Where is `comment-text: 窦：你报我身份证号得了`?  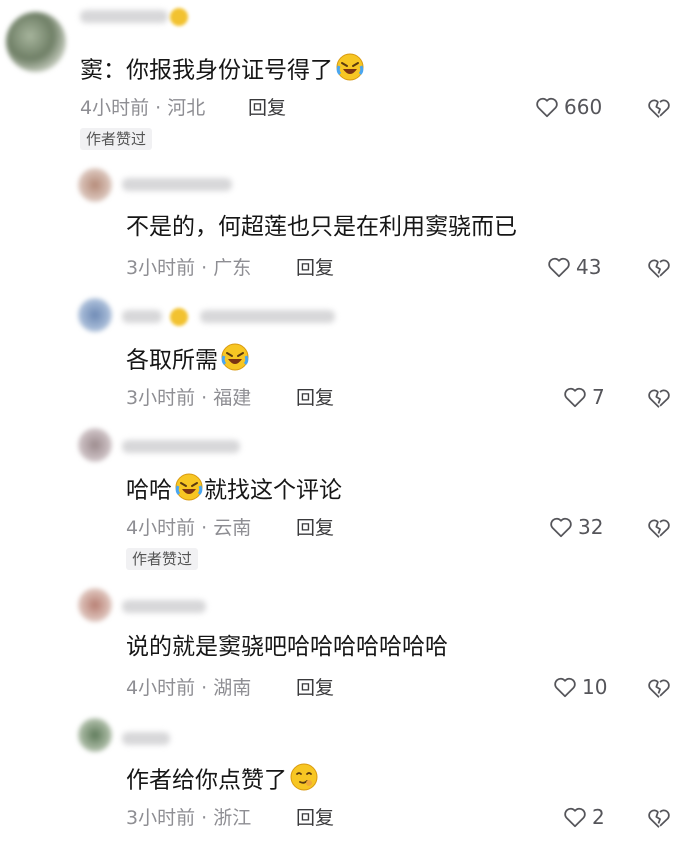 comment-text: 窦：你报我身份证号得了 is located at coordinates (222, 71).